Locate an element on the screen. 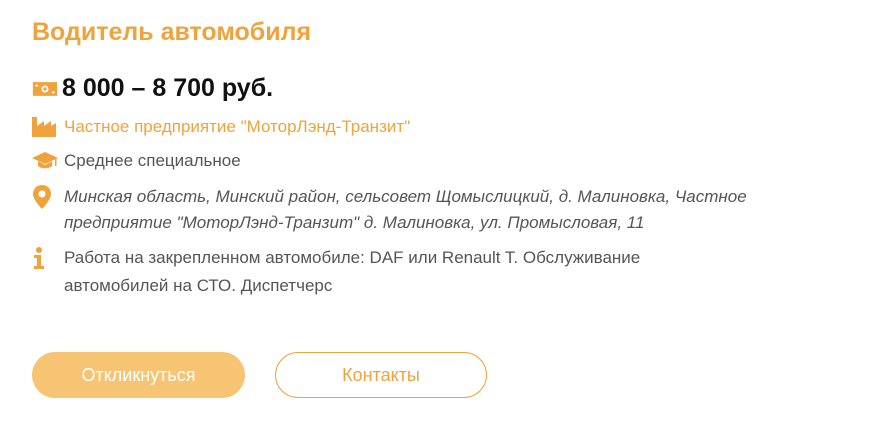 The height and width of the screenshot is (422, 870). vacancy-title: Водитель автомобиля is located at coordinates (171, 32).